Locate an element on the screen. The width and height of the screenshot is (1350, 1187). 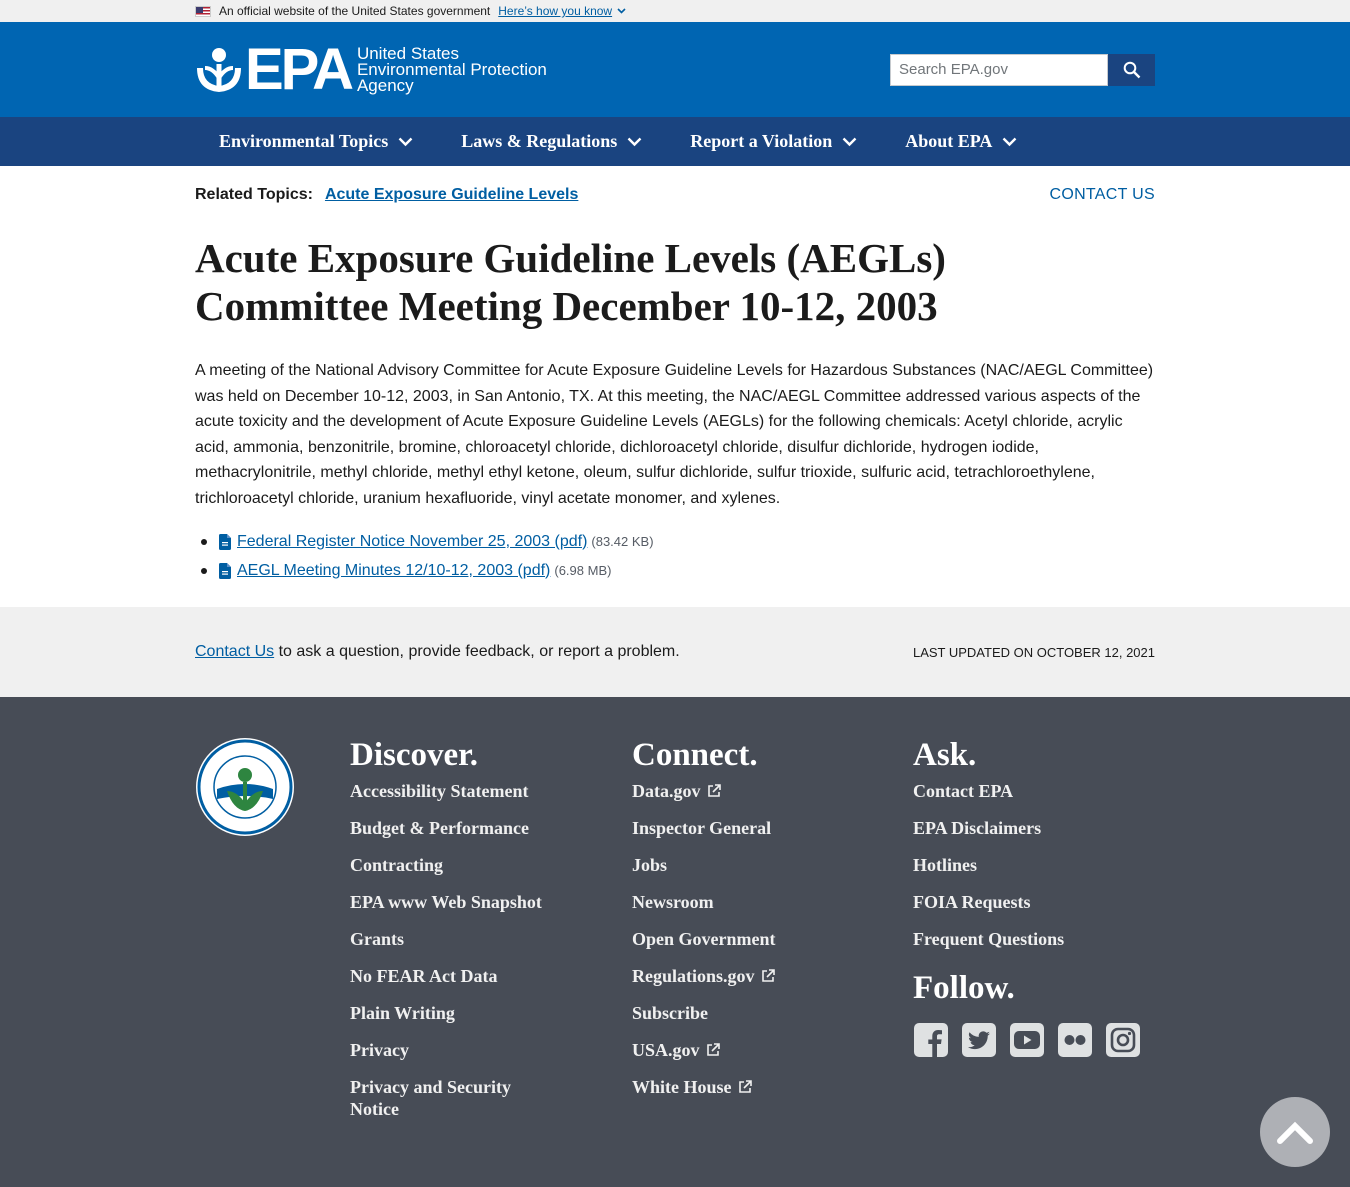
footer-link: Budget & Performance is located at coordinates (450, 828).